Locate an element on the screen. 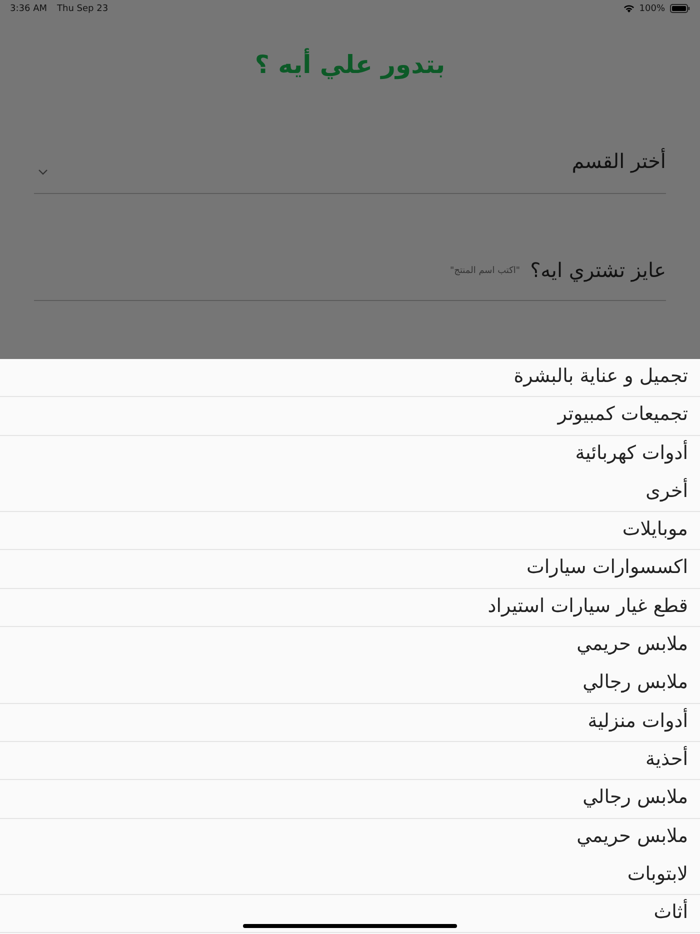 The height and width of the screenshot is (934, 700). page-title: بتدور علي أيه ؟ is located at coordinates (350, 64).